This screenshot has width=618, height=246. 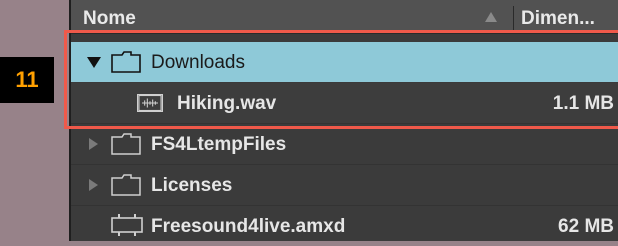 I want to click on item-size: 62 MB, so click(x=586, y=226).